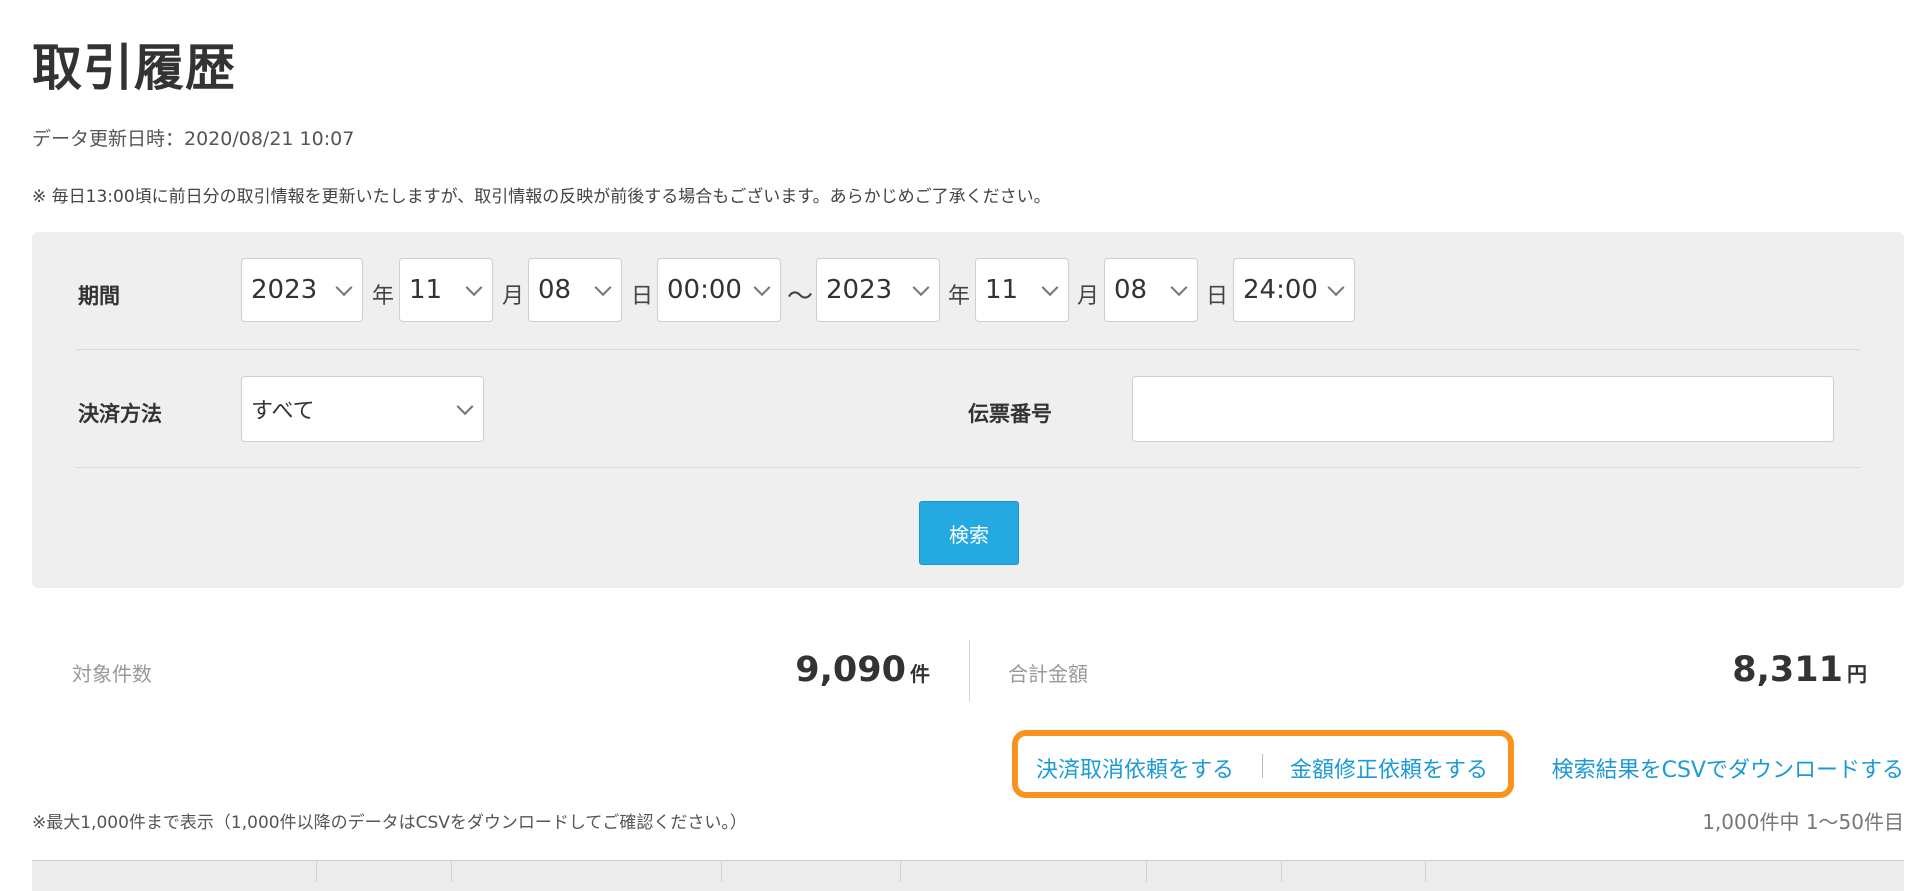 The image size is (1920, 891). What do you see at coordinates (642, 296) in the screenshot?
I see `from-day-unit: 日` at bounding box center [642, 296].